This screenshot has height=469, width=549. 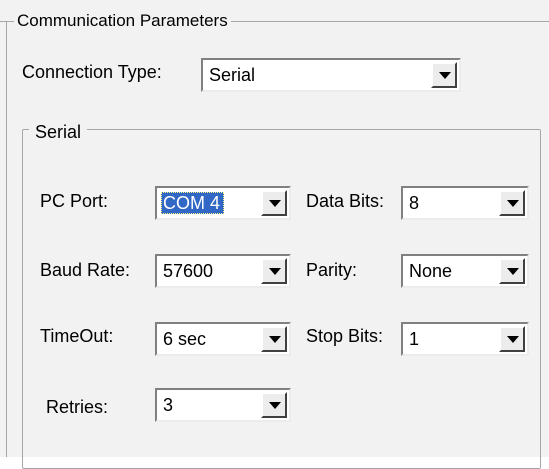 I want to click on serial-group-title: Serial, so click(x=58, y=132).